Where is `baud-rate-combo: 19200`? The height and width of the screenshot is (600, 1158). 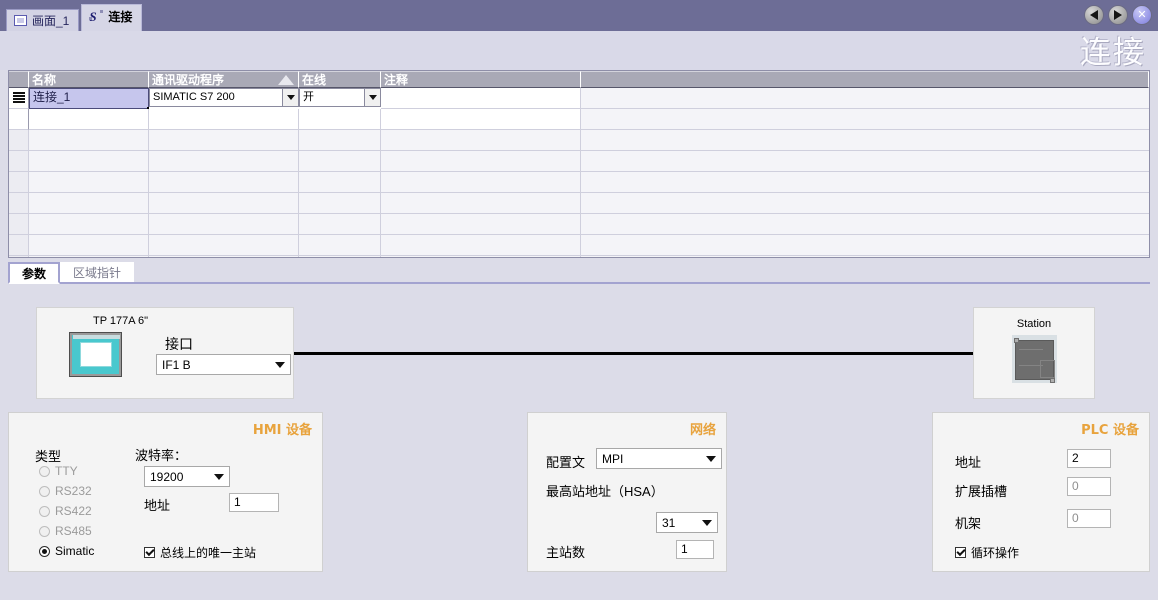 baud-rate-combo: 19200 is located at coordinates (187, 476).